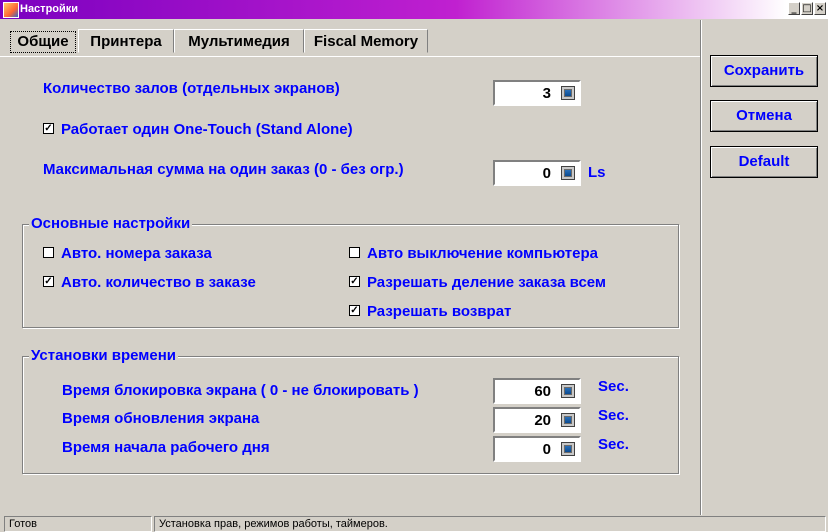  I want to click on day-start-unit: Sec., so click(613, 444).